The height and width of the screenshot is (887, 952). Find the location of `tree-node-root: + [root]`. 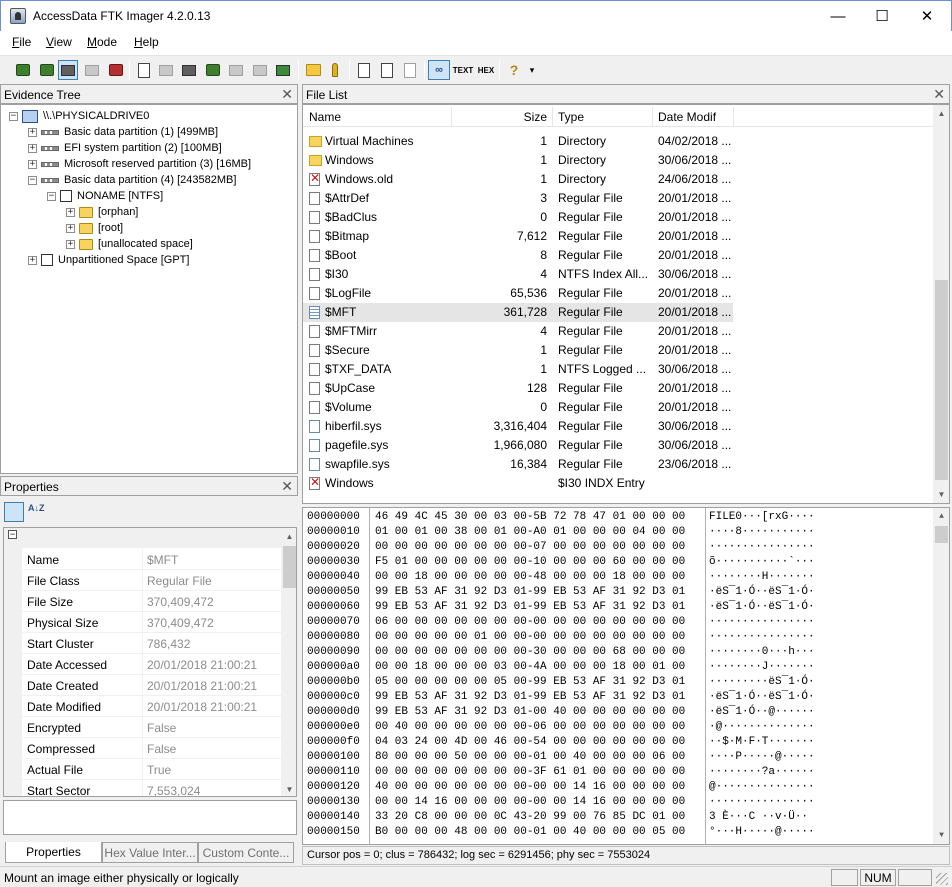

tree-node-root: + [root] is located at coordinates (94, 228).